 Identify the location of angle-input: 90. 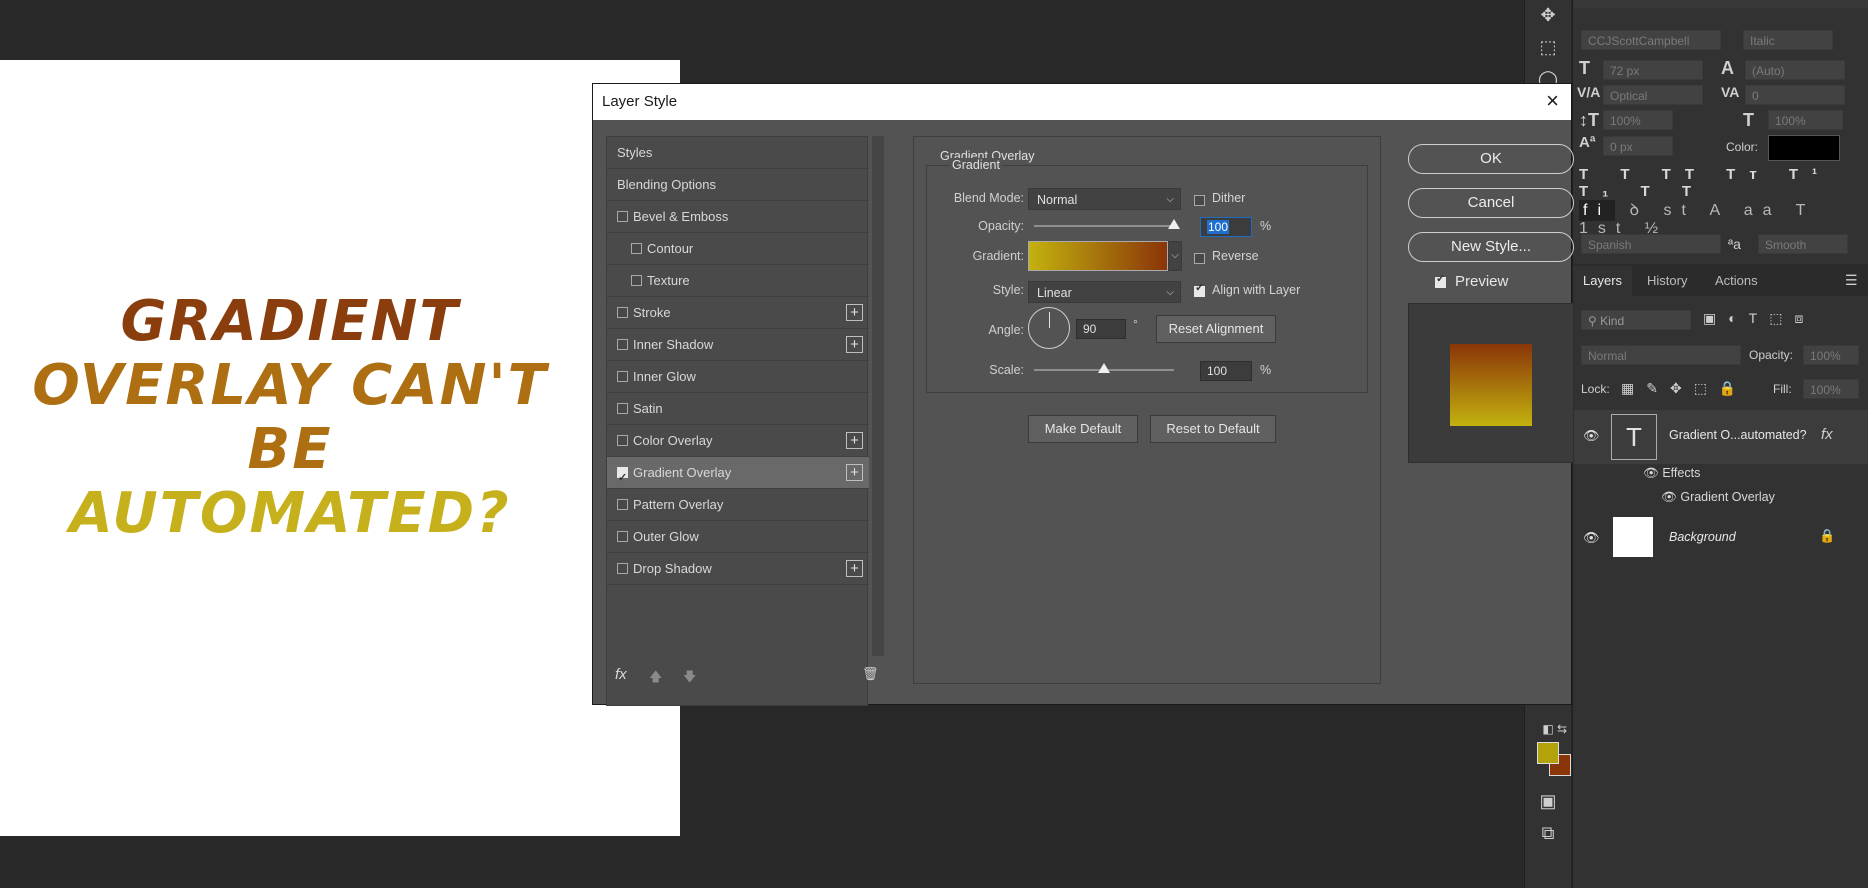
(1101, 329).